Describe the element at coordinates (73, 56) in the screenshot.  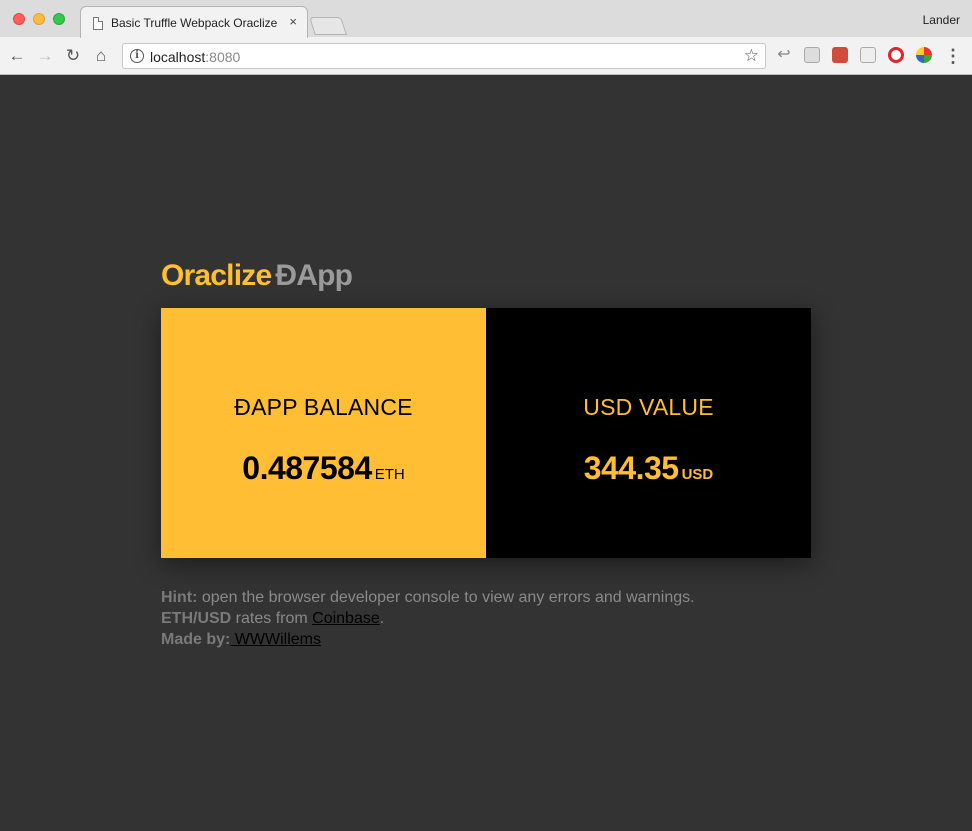
I see `reload-icon: ↻` at that location.